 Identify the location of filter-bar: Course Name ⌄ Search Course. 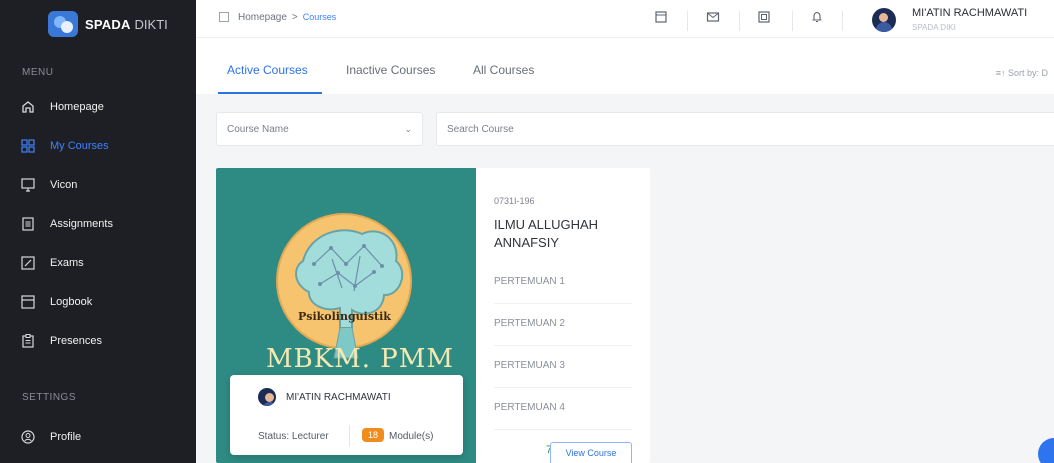
(625, 131).